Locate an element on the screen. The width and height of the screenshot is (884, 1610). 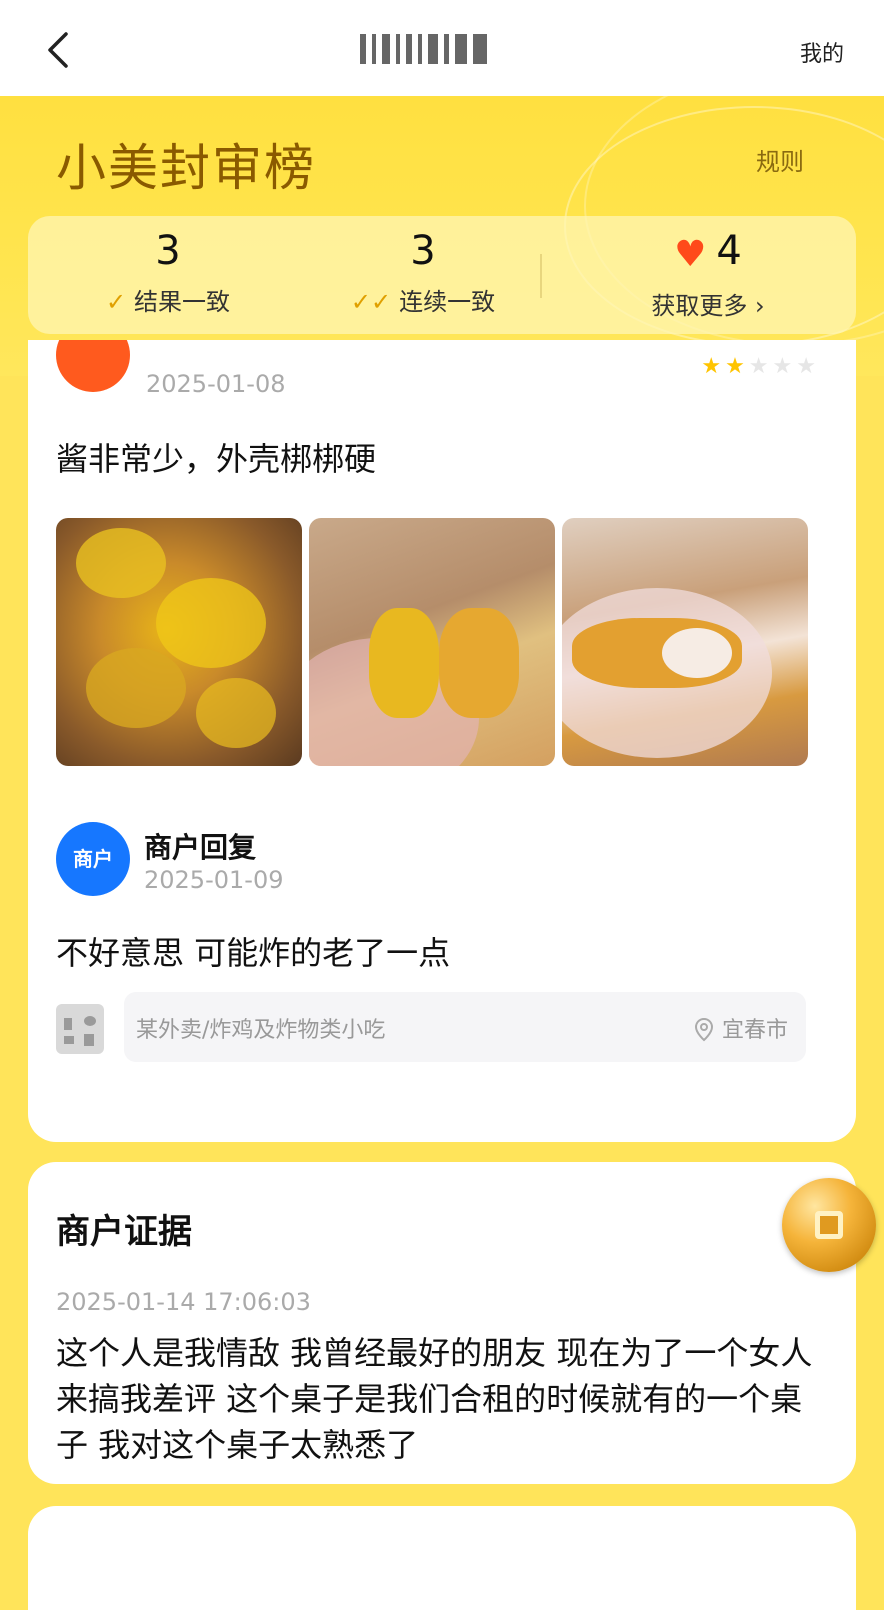
store-category: 某外卖/炸鸡及炸物类小吃 is located at coordinates (261, 1030).